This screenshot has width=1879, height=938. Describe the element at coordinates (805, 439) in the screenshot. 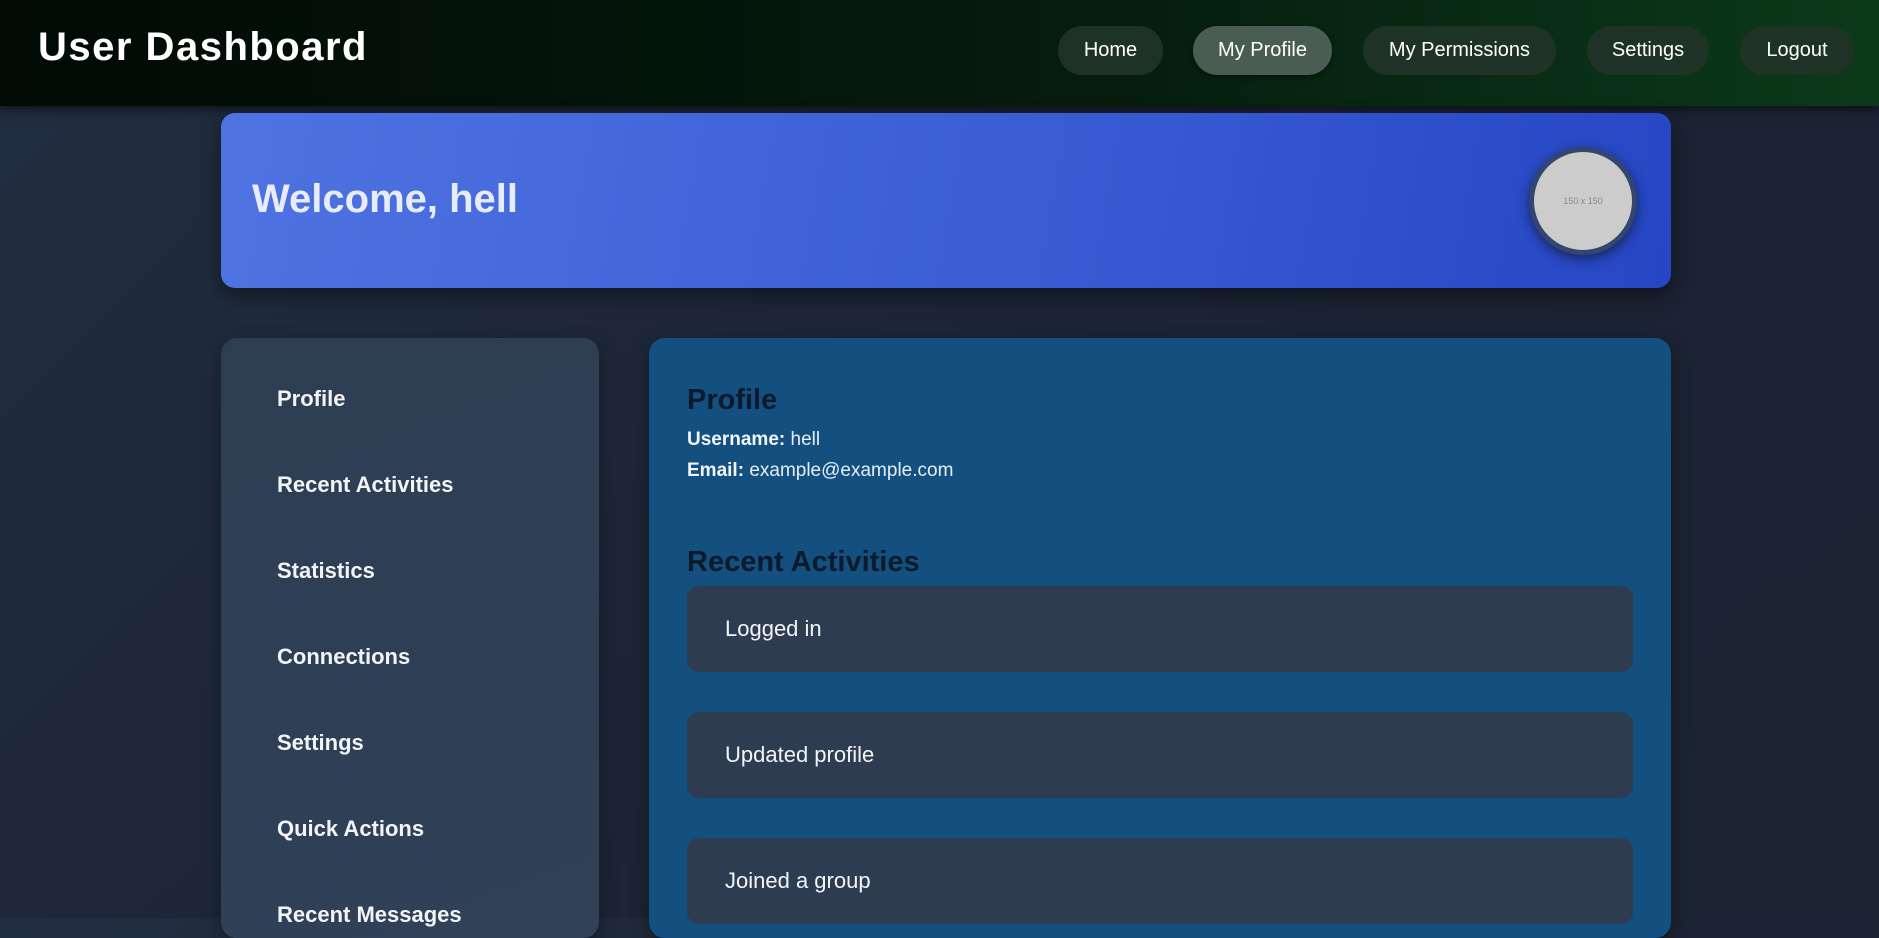

I see `username-value: hell` at that location.